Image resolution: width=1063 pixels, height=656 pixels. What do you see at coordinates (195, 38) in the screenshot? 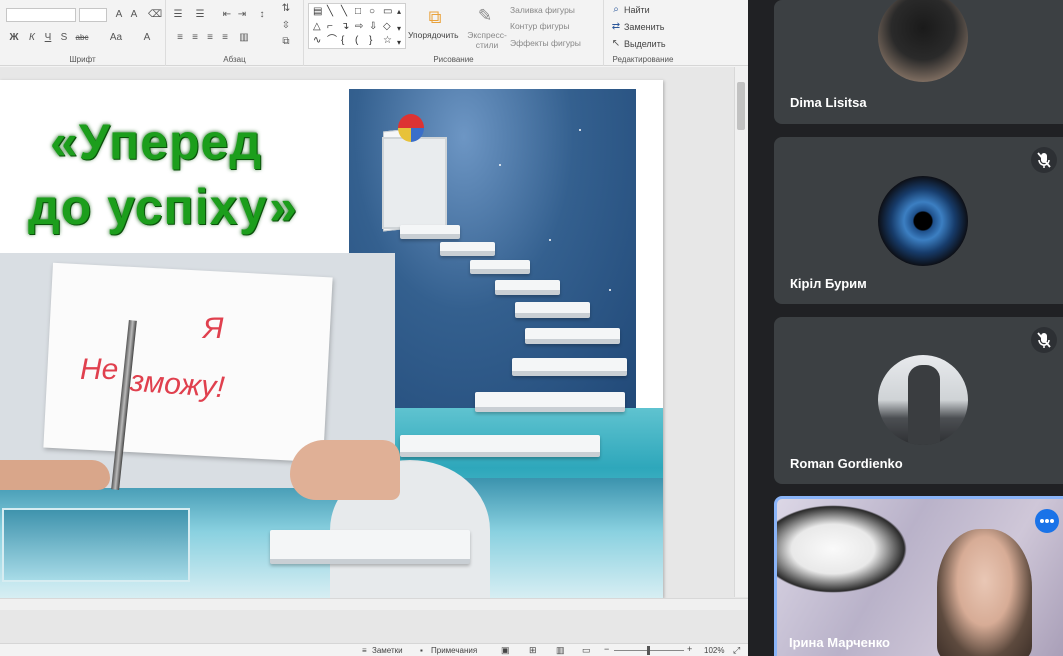
I see `align-center-icon: ≡` at bounding box center [195, 38].